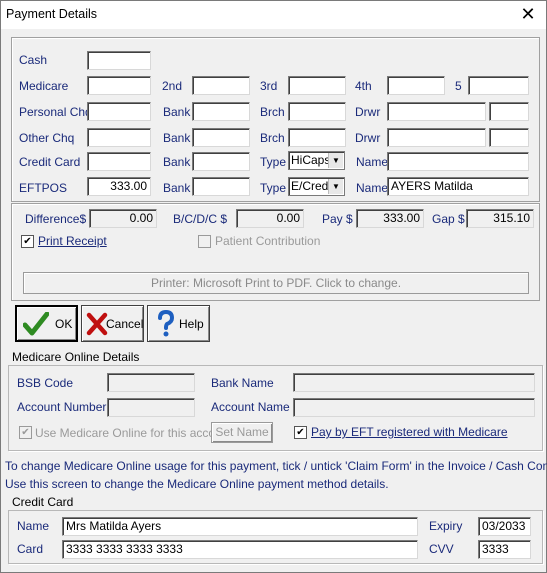  What do you see at coordinates (43, 502) in the screenshot?
I see `credit-card-title: Credit Card` at bounding box center [43, 502].